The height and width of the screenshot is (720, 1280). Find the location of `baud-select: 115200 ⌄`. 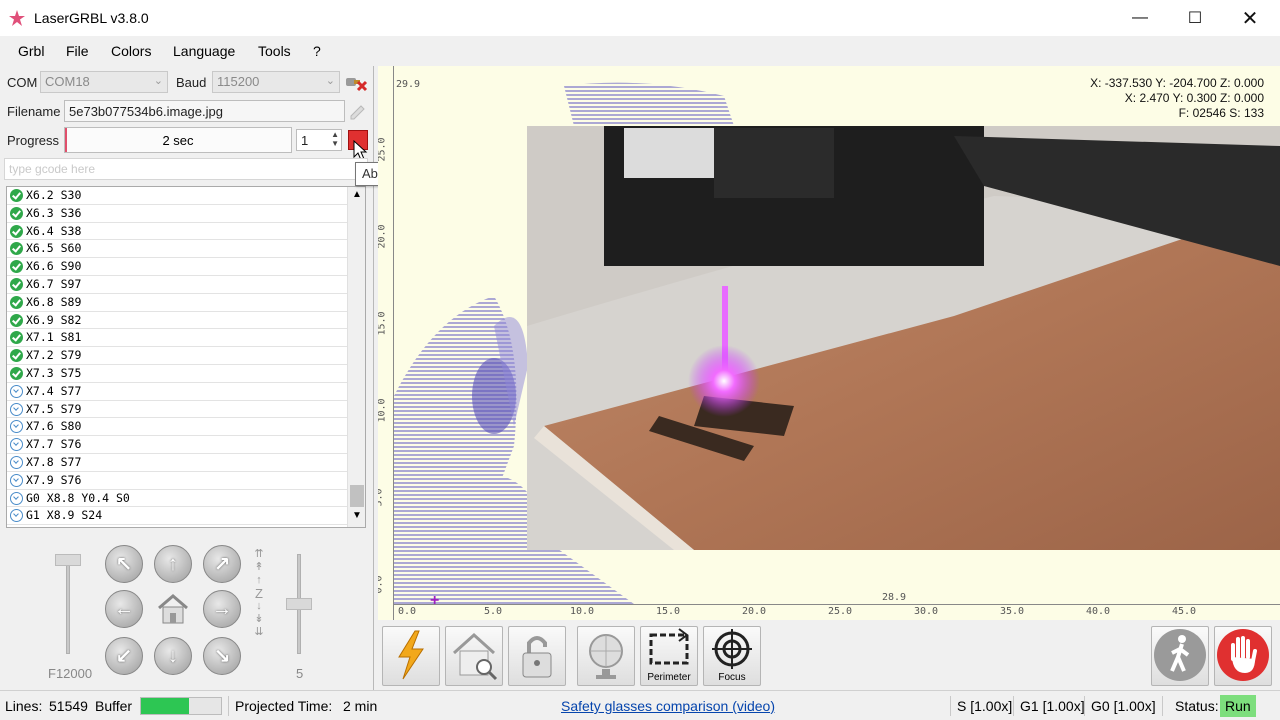

baud-select: 115200 ⌄ is located at coordinates (276, 82).